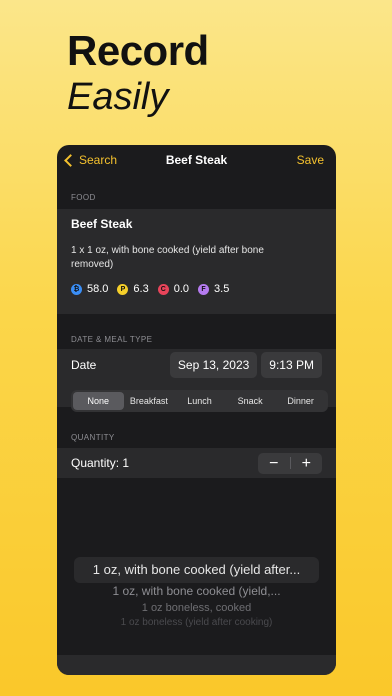 The height and width of the screenshot is (696, 392). What do you see at coordinates (163, 289) in the screenshot?
I see `carbs-icon: C` at bounding box center [163, 289].